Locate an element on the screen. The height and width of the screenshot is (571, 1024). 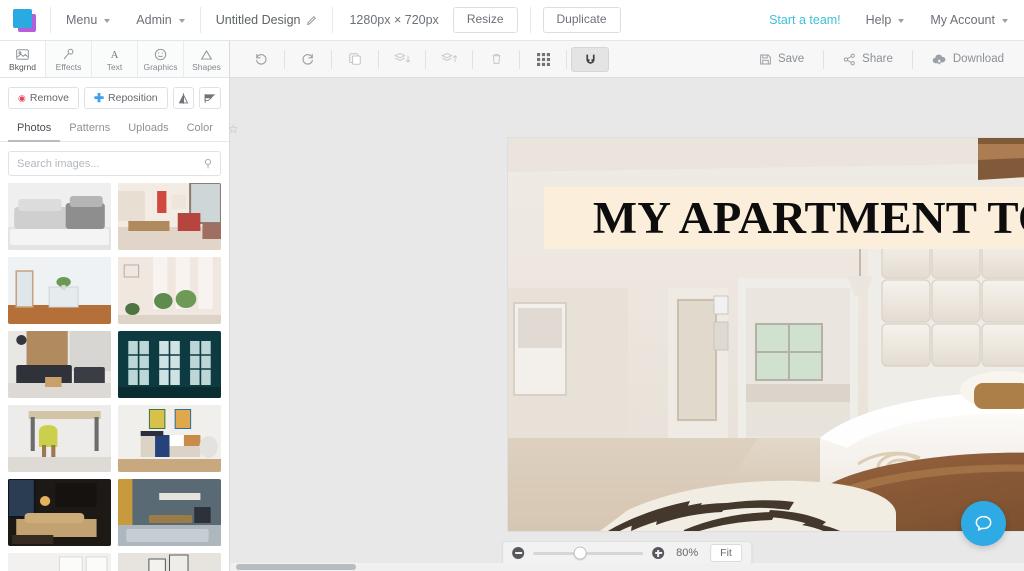
bring-forward-icon is located at coordinates (449, 59).